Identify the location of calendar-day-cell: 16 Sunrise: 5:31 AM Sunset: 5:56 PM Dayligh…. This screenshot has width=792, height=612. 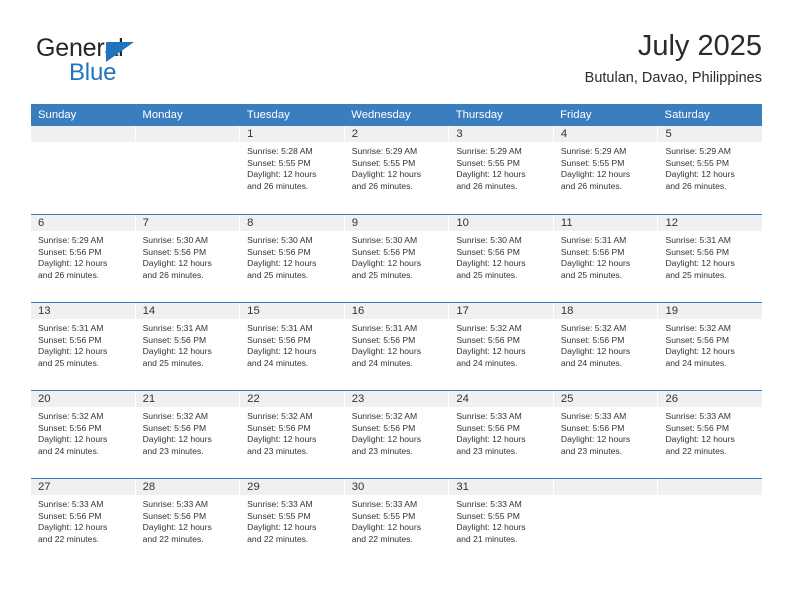
(397, 346).